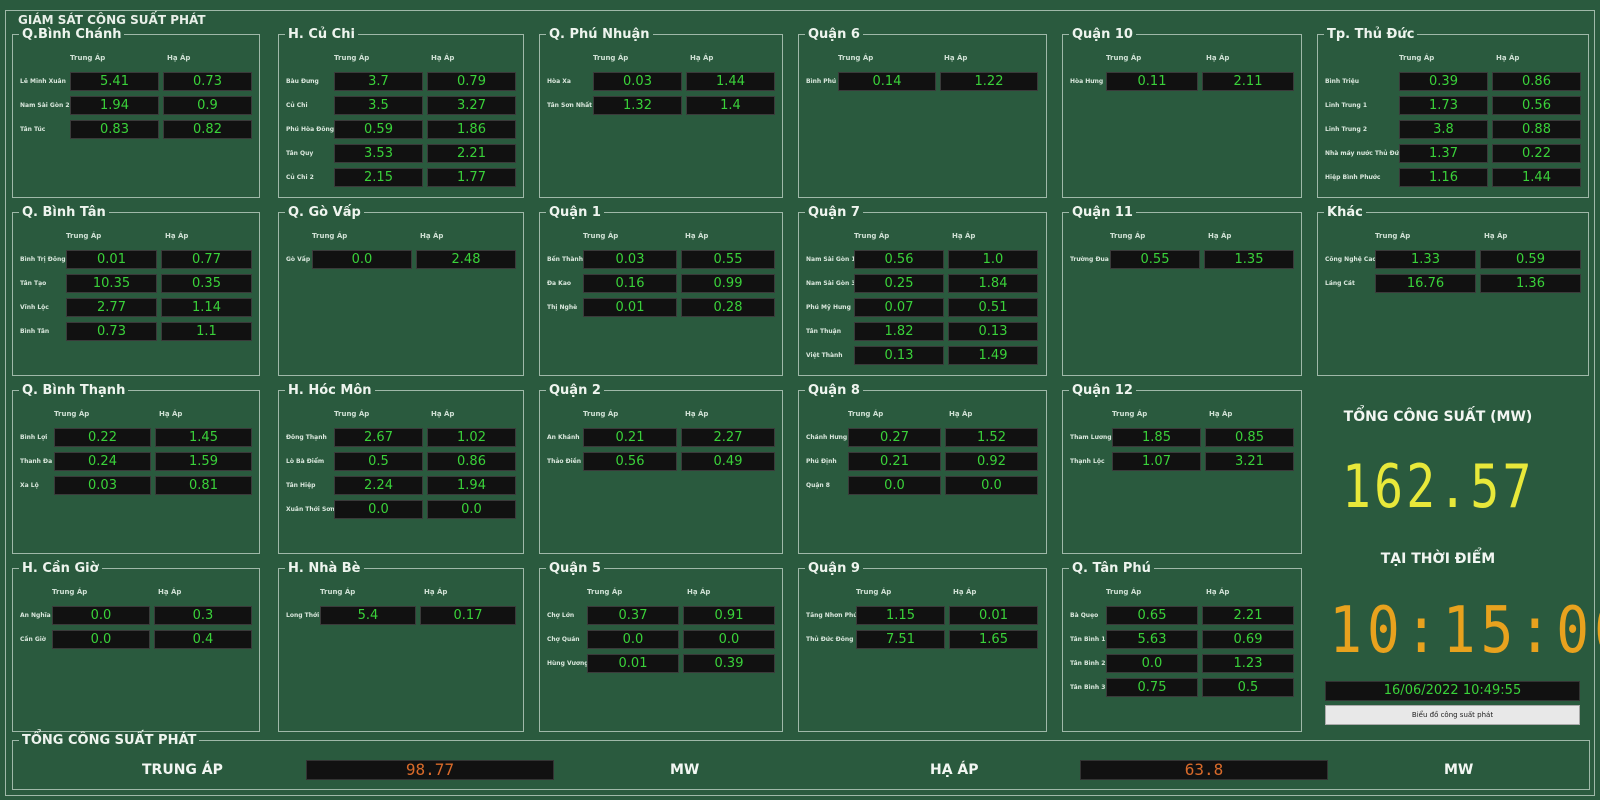  What do you see at coordinates (206, 307) in the screenshot?
I see `ha-ap-value: 1.14` at bounding box center [206, 307].